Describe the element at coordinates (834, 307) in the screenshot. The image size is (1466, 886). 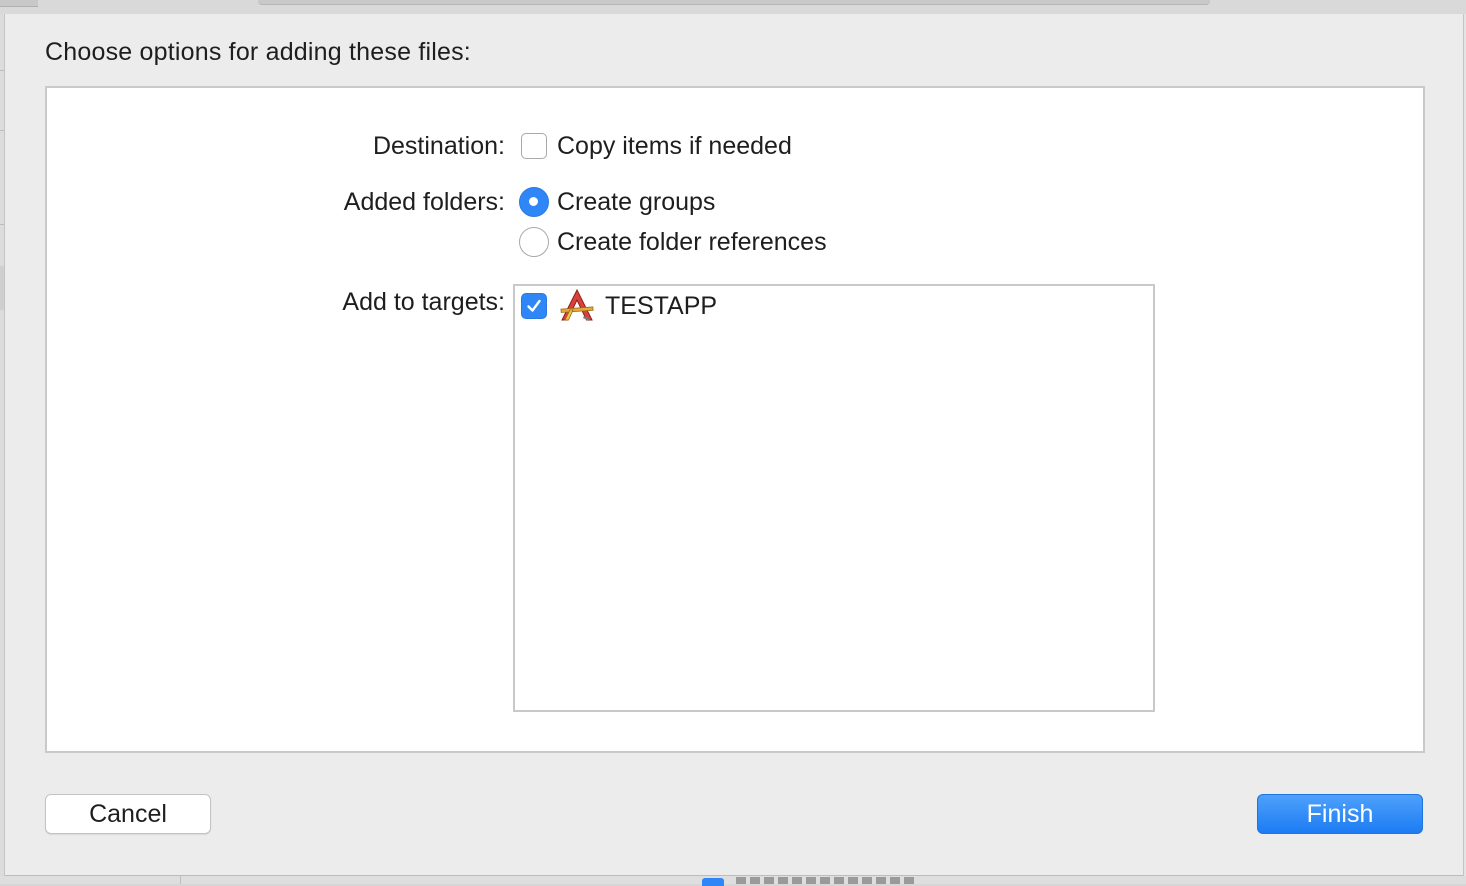
I see `list-item: TESTAPP` at that location.